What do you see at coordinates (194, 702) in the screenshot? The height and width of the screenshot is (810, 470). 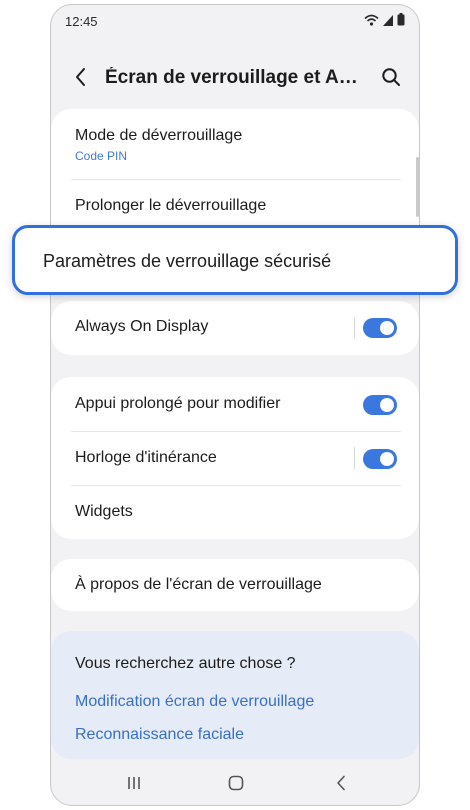 I see `suggestion-link-lock-screen-edit: Modification écran de verrouillage` at bounding box center [194, 702].